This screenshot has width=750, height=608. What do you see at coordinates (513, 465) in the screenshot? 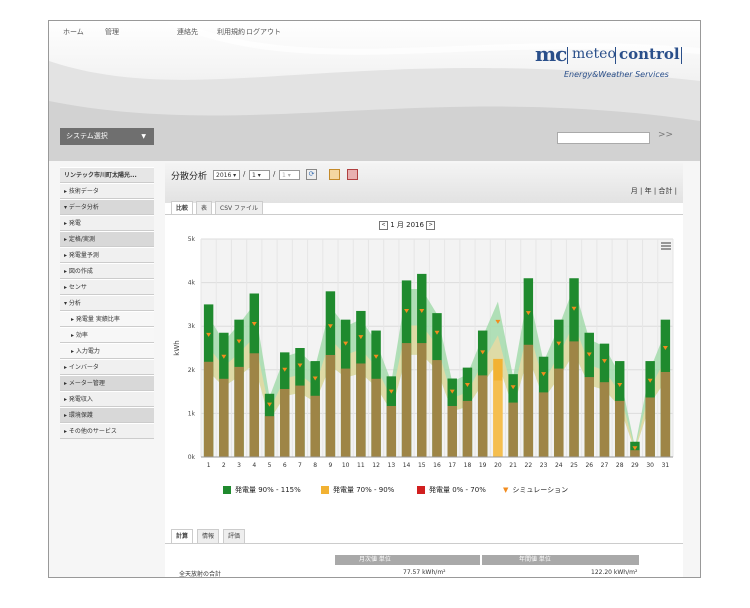
I see `x-tick-label: 21` at bounding box center [513, 465].